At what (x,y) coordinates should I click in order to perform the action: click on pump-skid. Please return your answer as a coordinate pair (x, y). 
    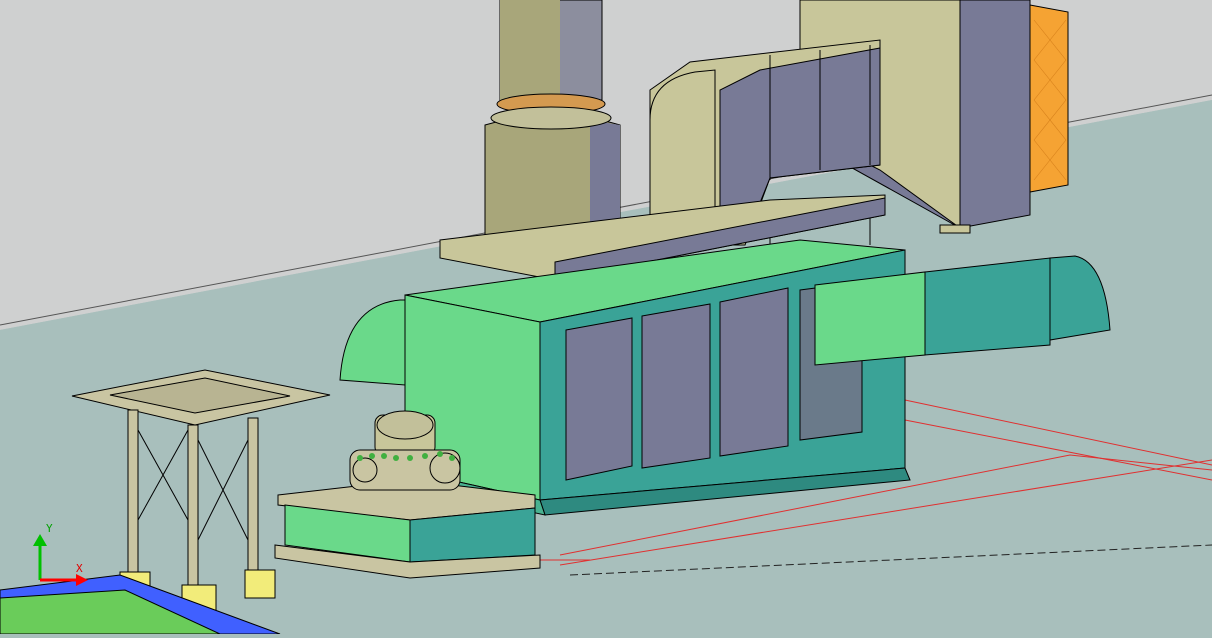
    Looking at the image, I should click on (407, 529).